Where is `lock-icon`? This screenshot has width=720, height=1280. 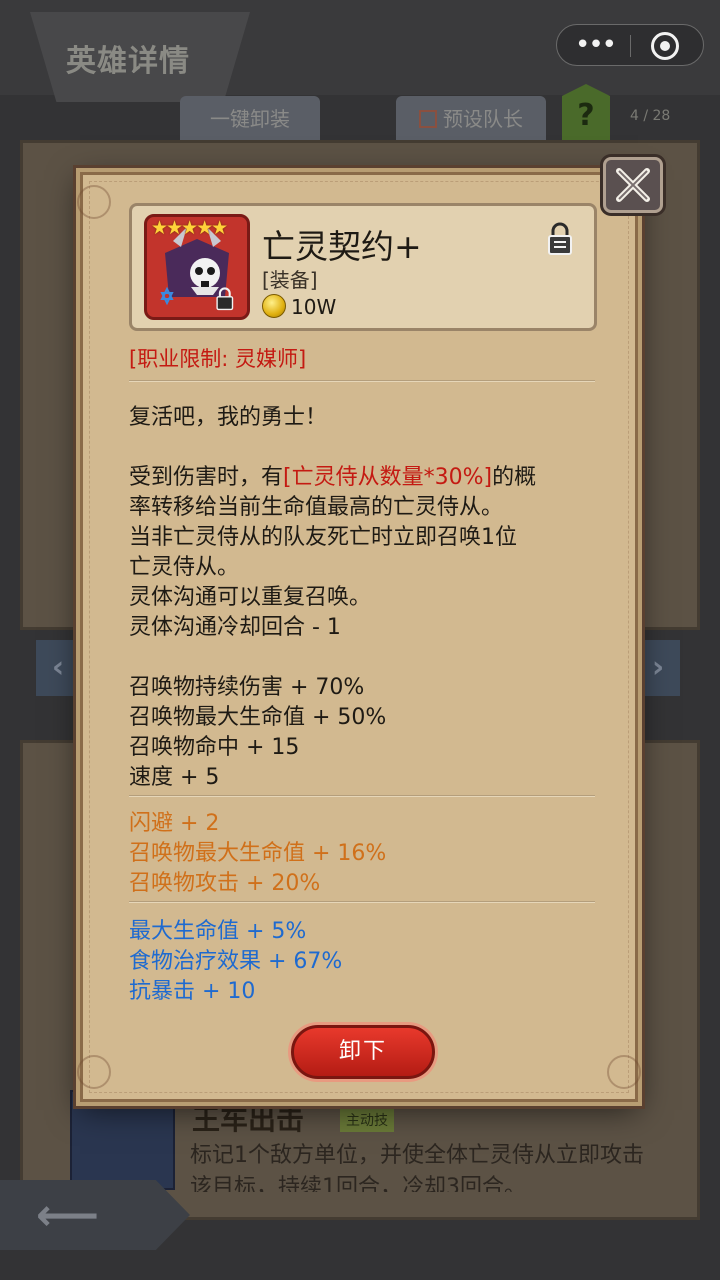
lock-icon is located at coordinates (225, 299).